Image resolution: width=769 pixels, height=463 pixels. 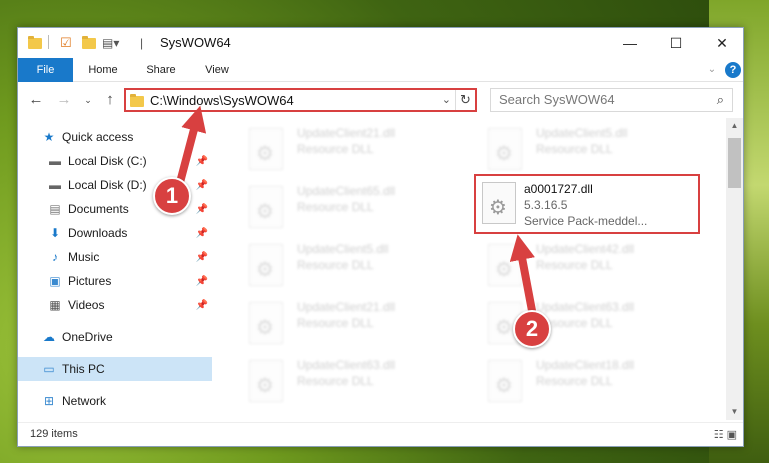 What do you see at coordinates (446, 99) in the screenshot?
I see `address-dropdown-icon: ⌄` at bounding box center [446, 99].